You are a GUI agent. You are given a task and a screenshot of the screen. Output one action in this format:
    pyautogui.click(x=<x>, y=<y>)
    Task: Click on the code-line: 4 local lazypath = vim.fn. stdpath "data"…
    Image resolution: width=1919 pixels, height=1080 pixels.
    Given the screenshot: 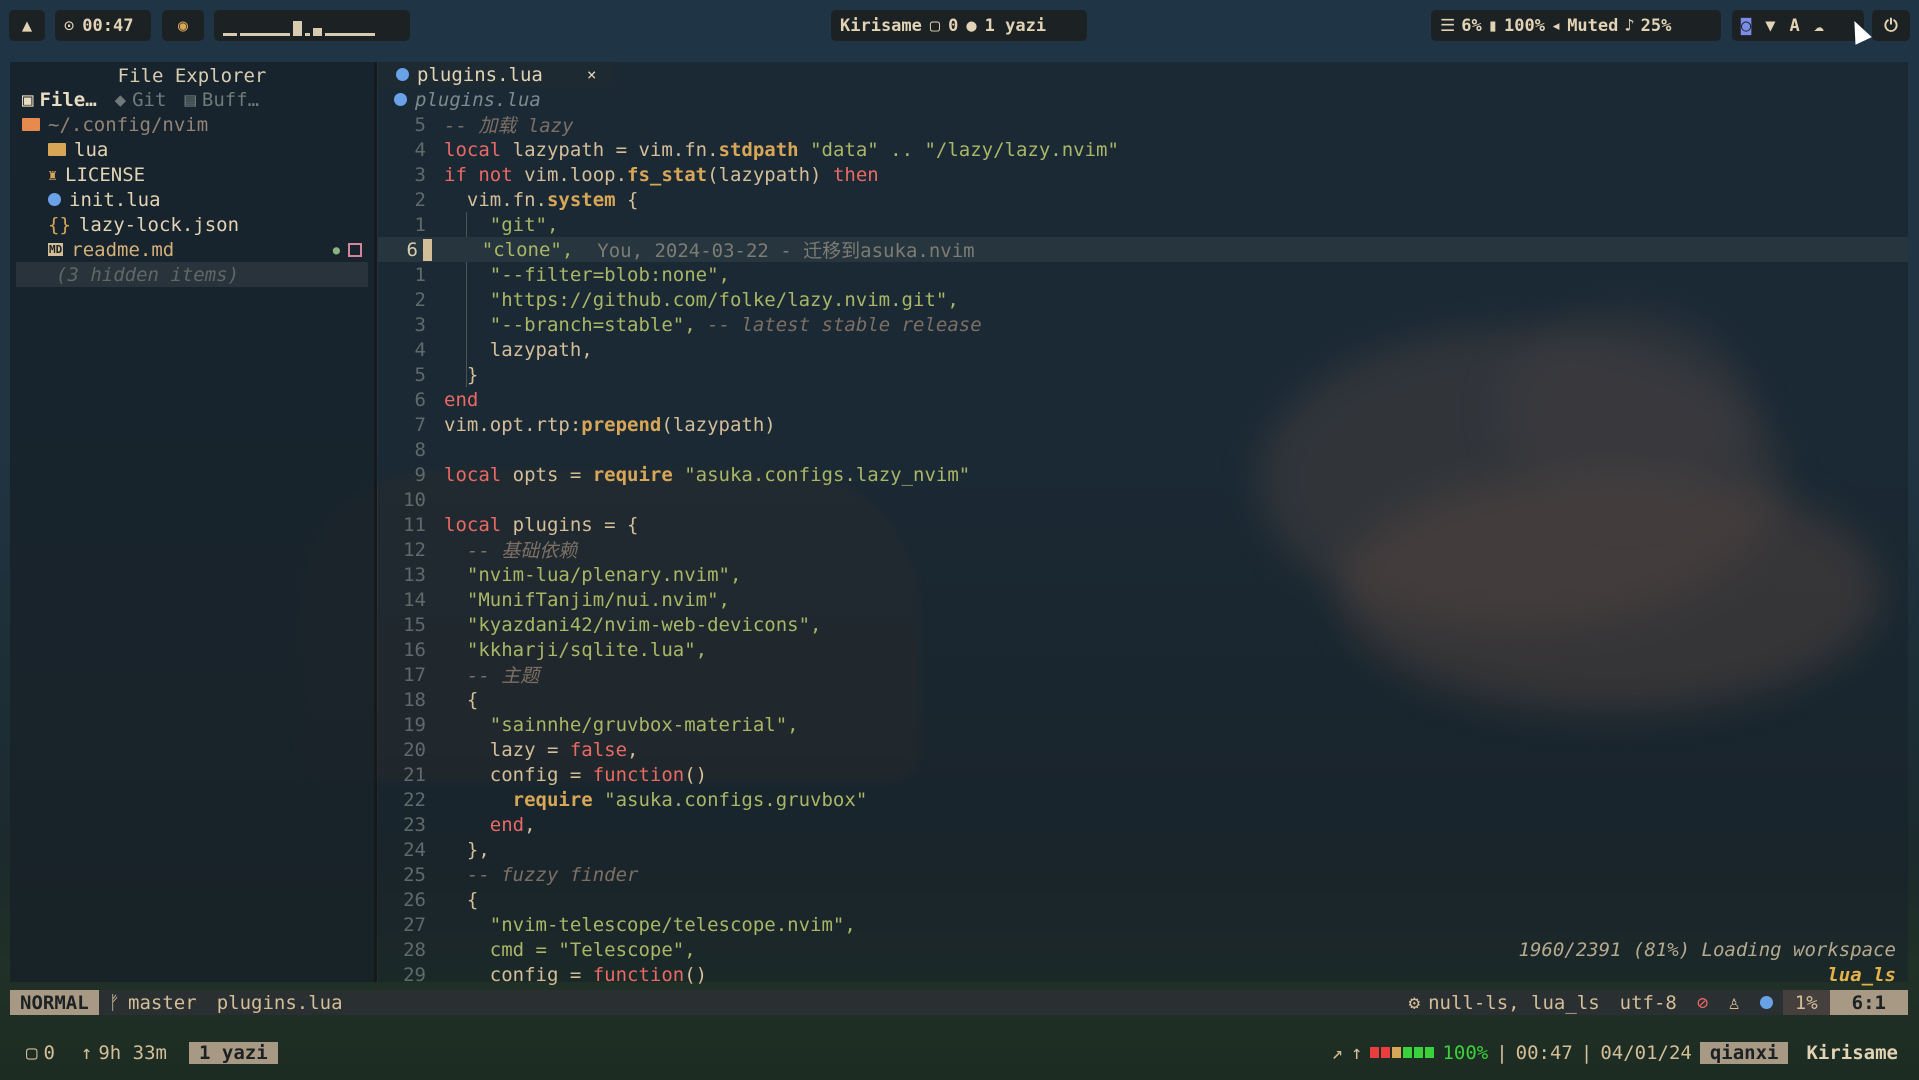 What is the action you would take?
    pyautogui.click(x=1143, y=149)
    